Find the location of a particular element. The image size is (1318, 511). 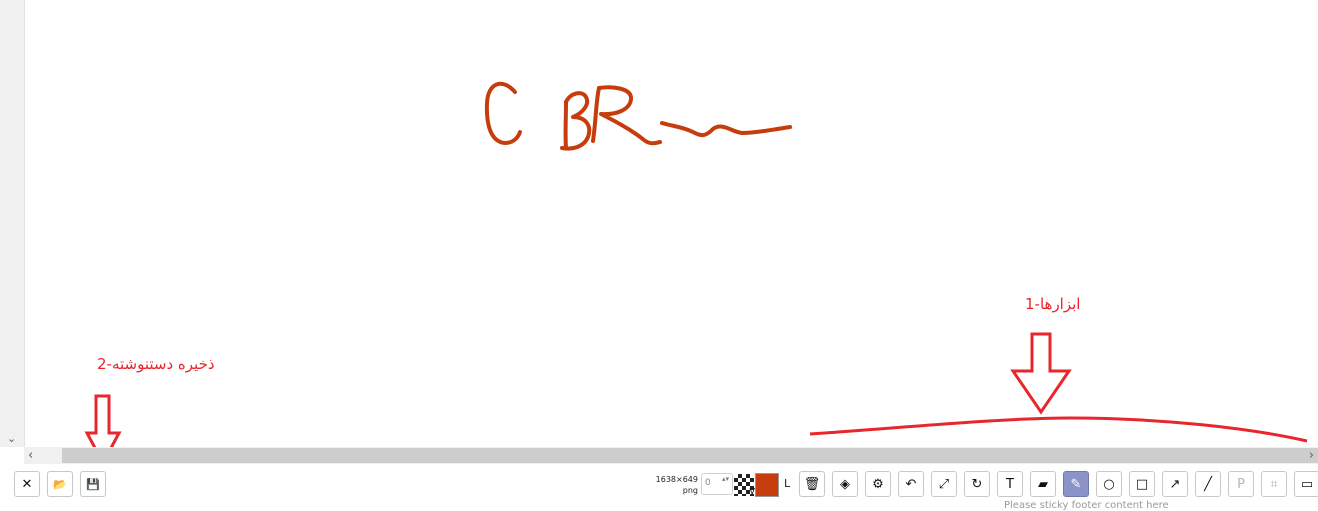

close-icon: ✕ is located at coordinates (27, 484).